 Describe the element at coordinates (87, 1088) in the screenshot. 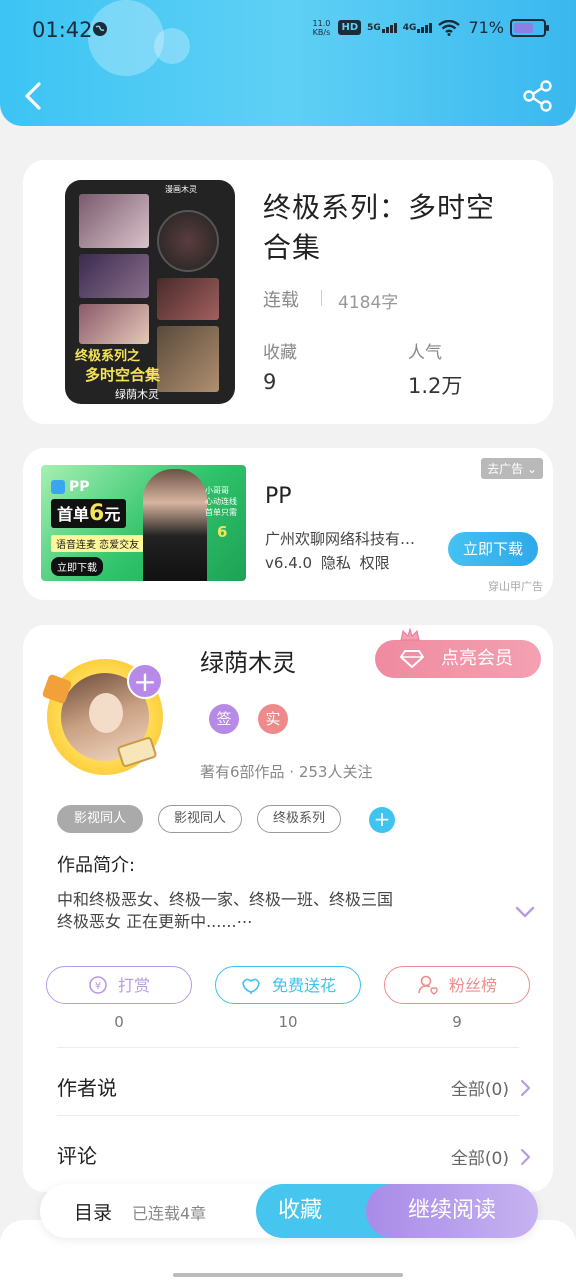

I see `author-says-label: 作者说` at that location.